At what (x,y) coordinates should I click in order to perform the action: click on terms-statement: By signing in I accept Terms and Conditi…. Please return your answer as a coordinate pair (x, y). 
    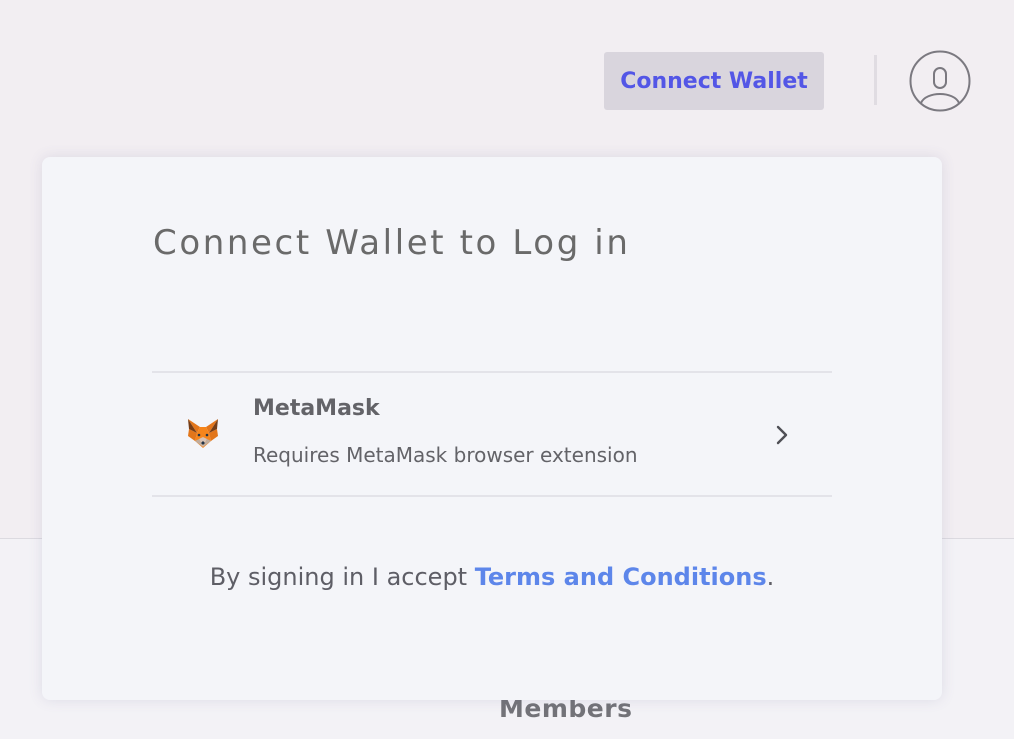
    Looking at the image, I should click on (492, 577).